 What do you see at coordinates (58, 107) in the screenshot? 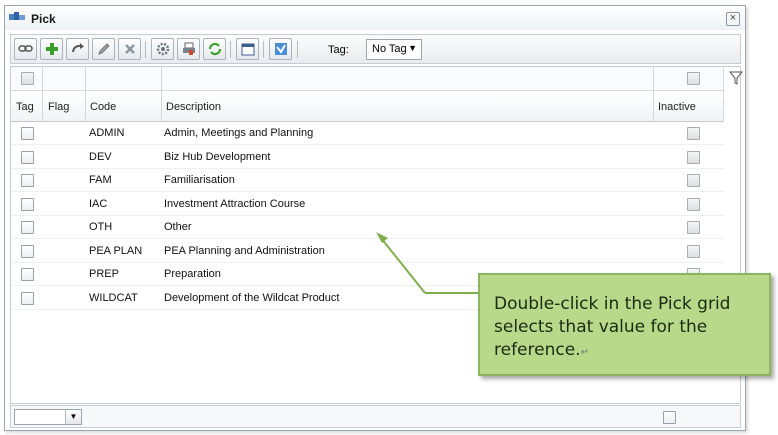
I see `column-header-flag: Flag` at bounding box center [58, 107].